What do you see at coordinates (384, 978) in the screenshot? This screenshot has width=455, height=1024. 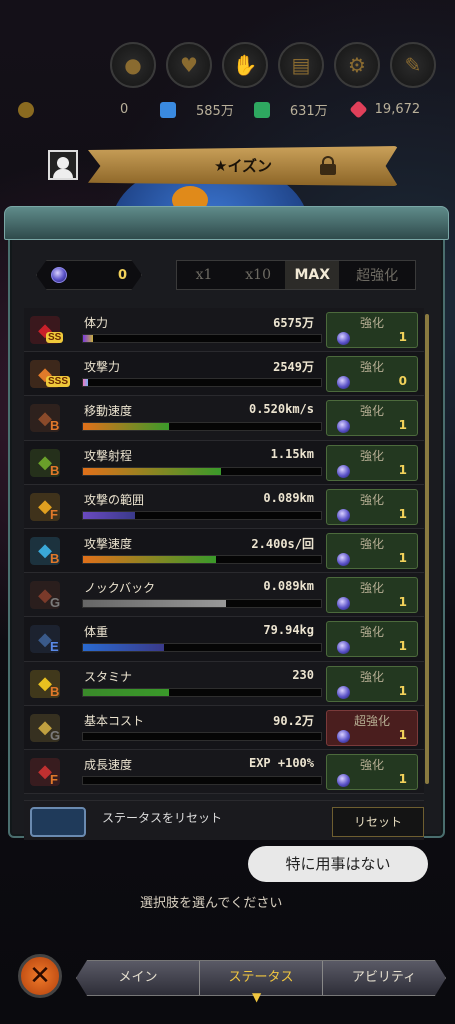 I see `tab-ability: アビリティ` at bounding box center [384, 978].